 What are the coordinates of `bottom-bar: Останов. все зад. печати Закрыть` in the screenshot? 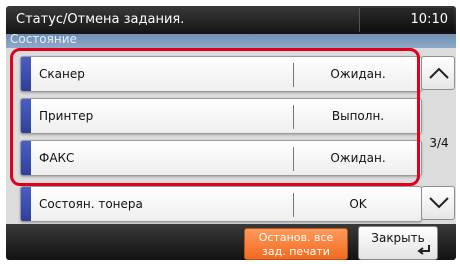 It's located at (231, 242).